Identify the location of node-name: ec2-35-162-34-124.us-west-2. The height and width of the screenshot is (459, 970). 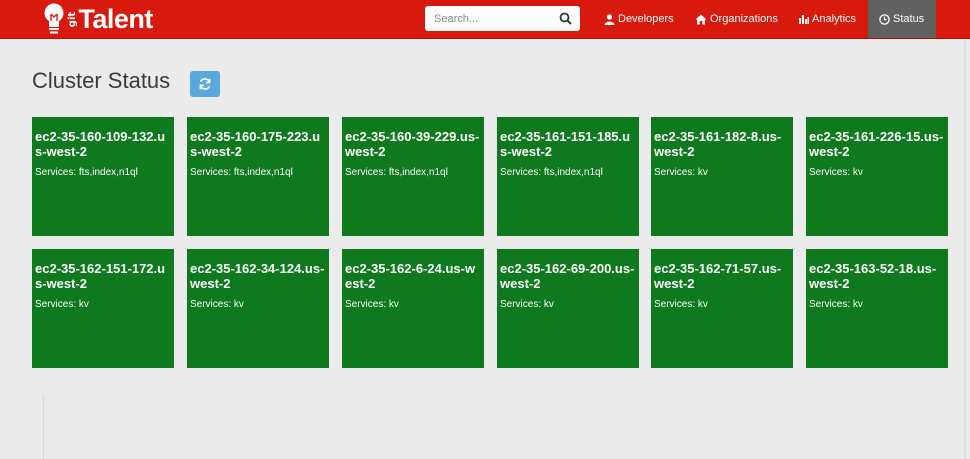
(257, 276).